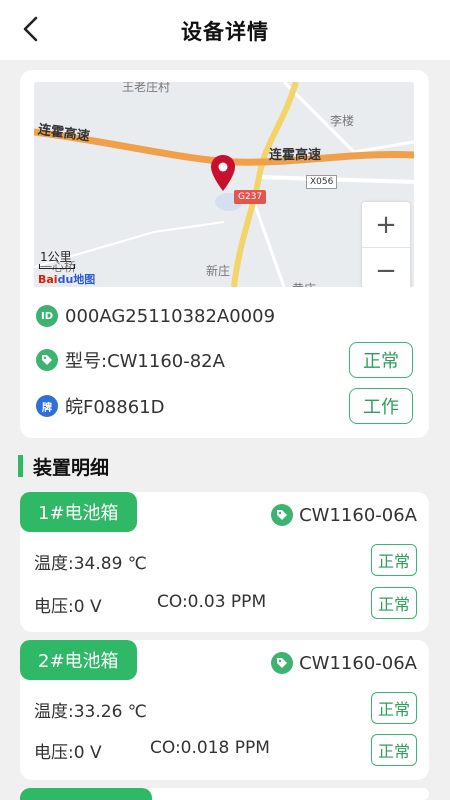  I want to click on map-label-xinzhuang: 新庄, so click(218, 271).